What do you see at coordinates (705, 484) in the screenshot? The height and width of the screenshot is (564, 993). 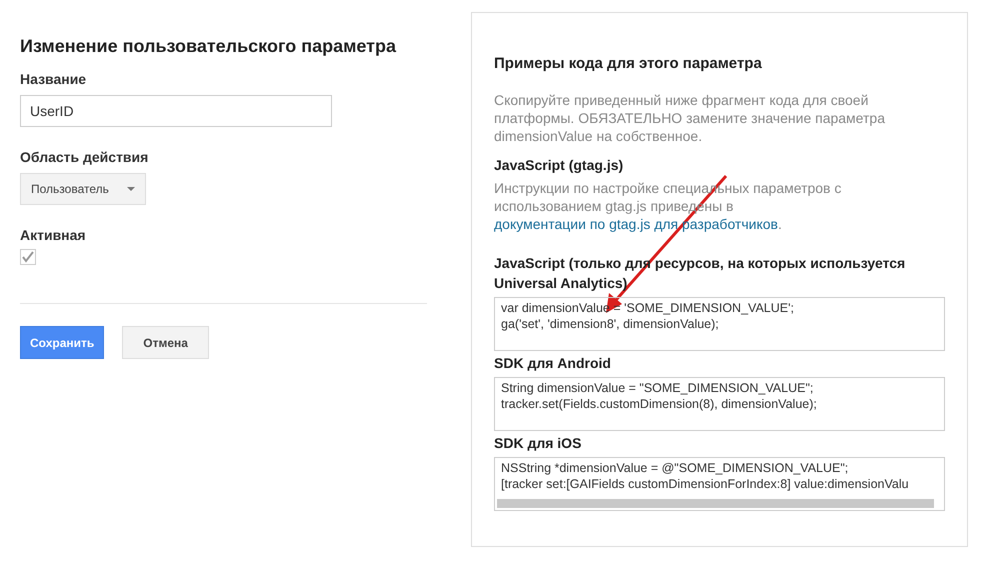 I see `code-line: [tracker set:[GAIFields customDimensionForIndex:8] value:dimensionValu` at bounding box center [705, 484].